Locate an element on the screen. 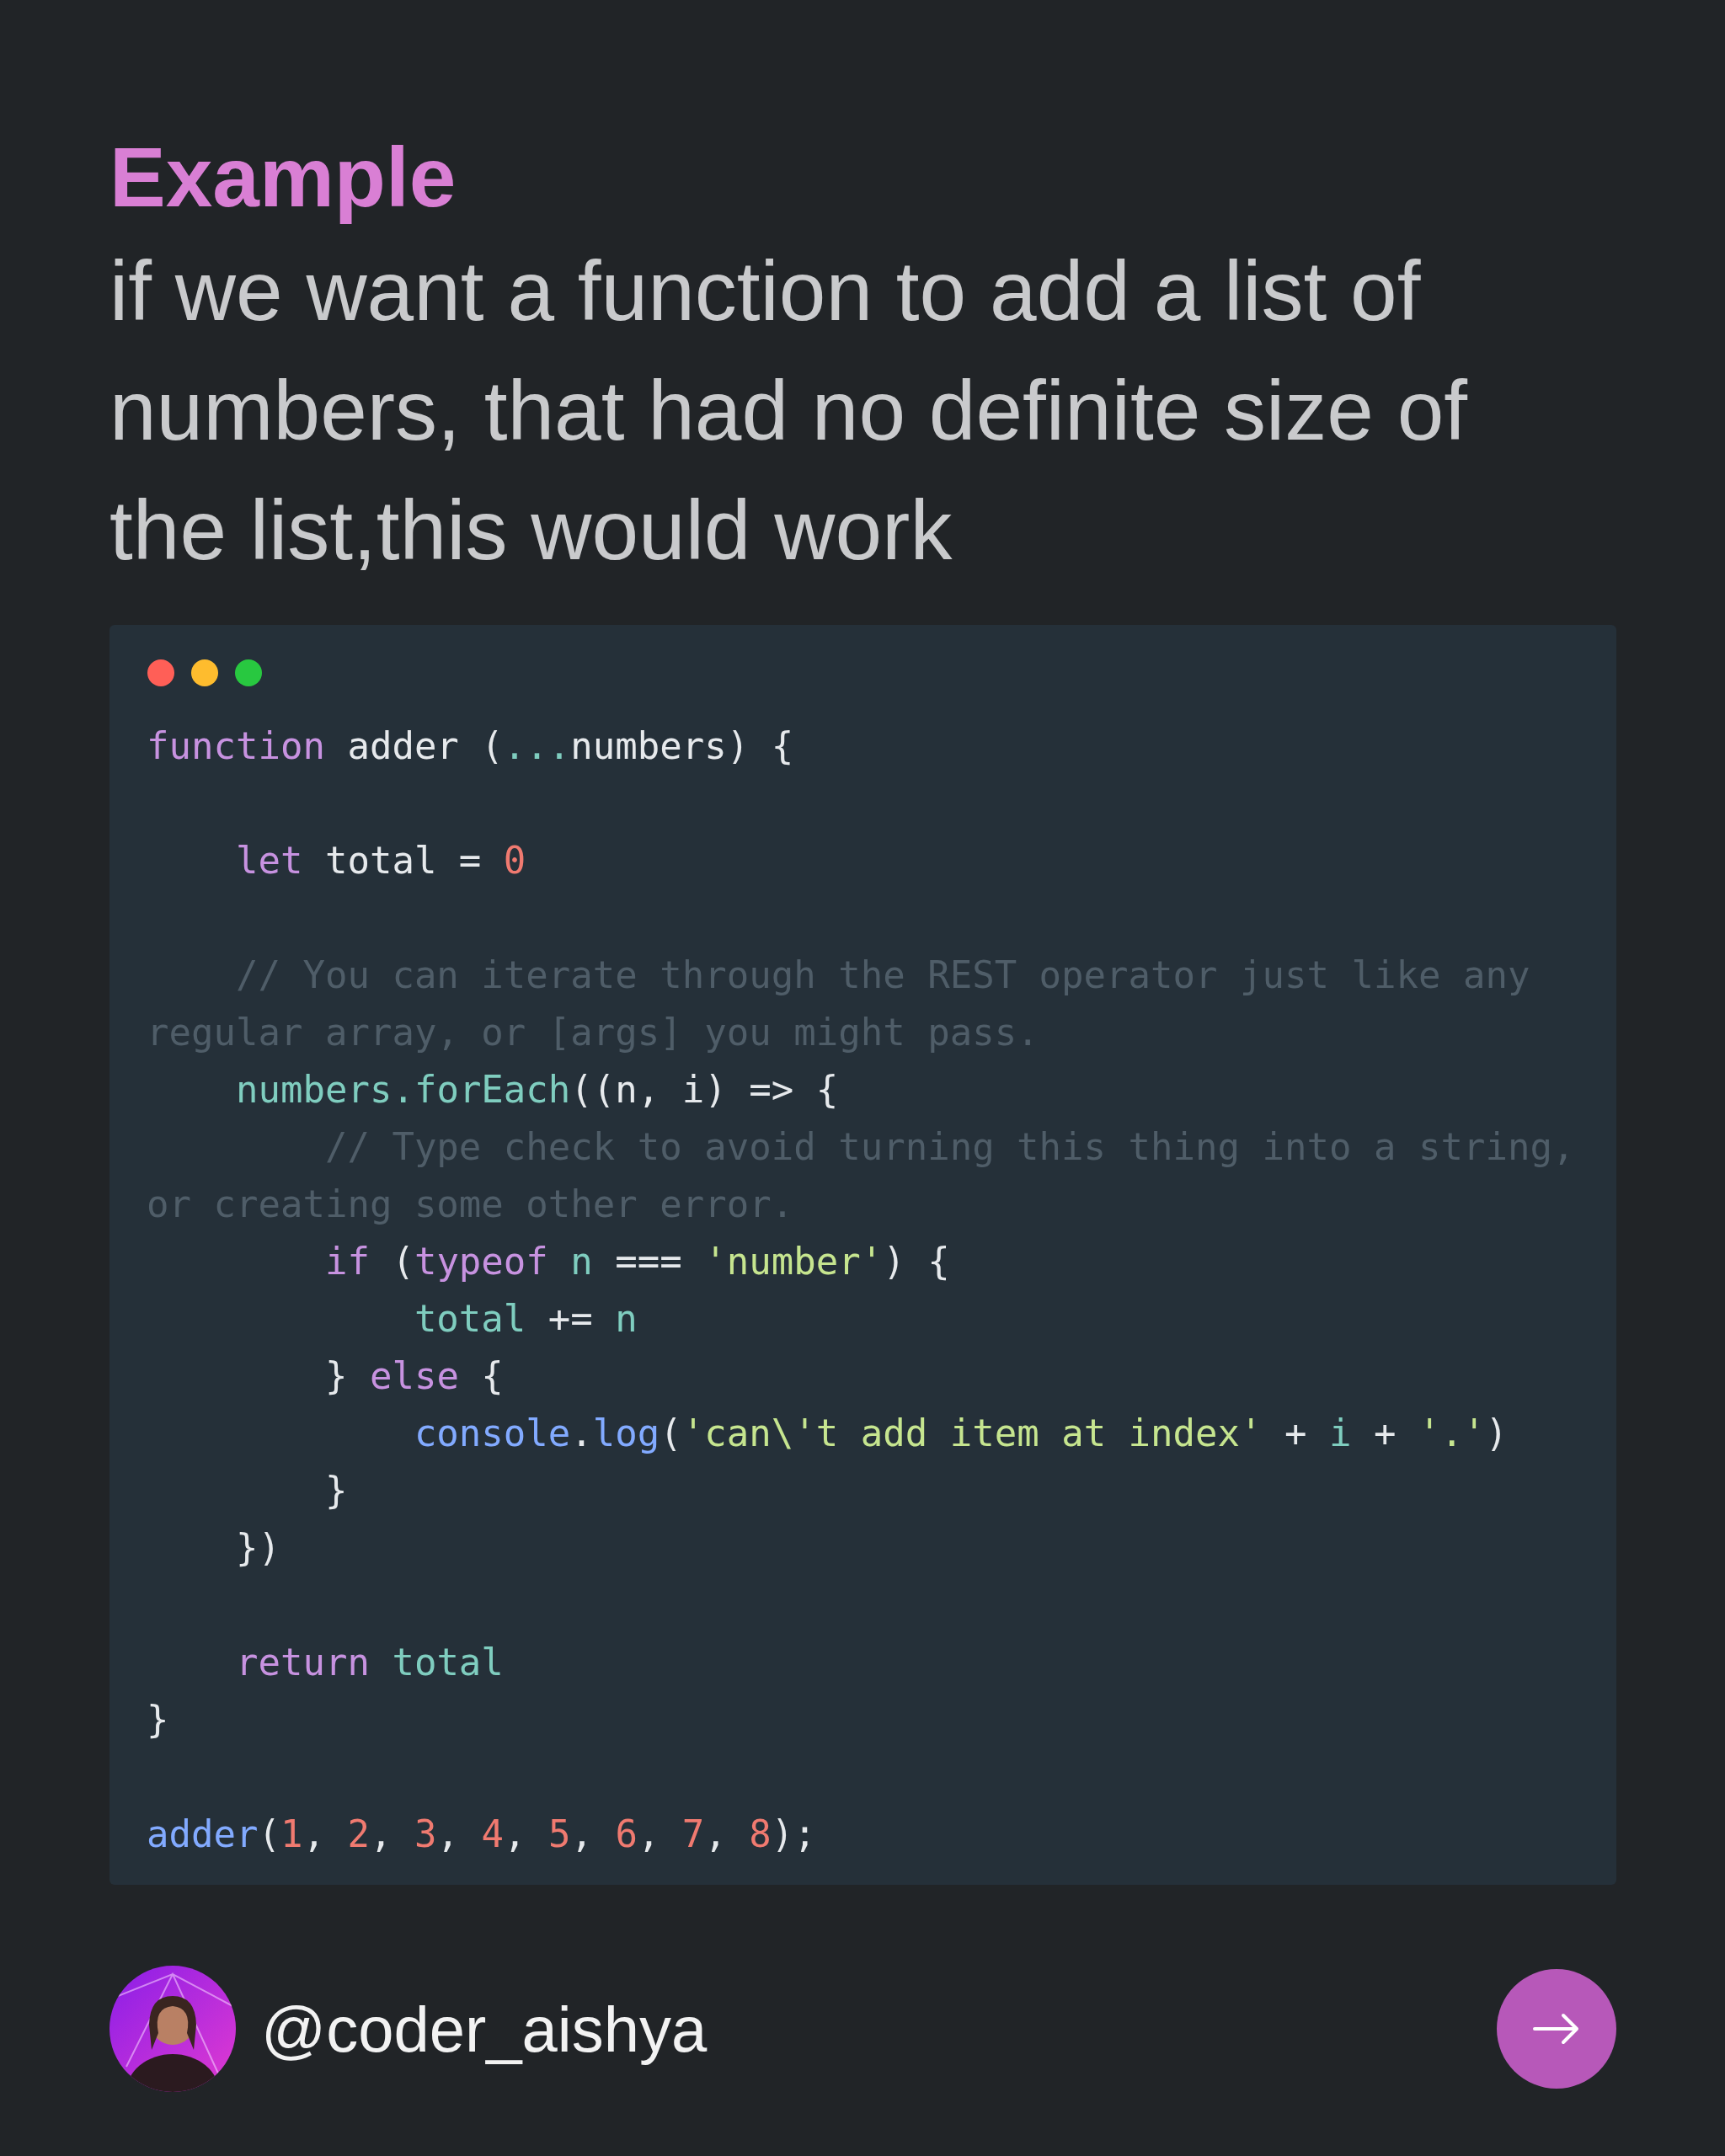 This screenshot has width=1725, height=2156. description: if we want a function to add a list of numbers, that had no definite size of the list,this would work is located at coordinates (789, 411).